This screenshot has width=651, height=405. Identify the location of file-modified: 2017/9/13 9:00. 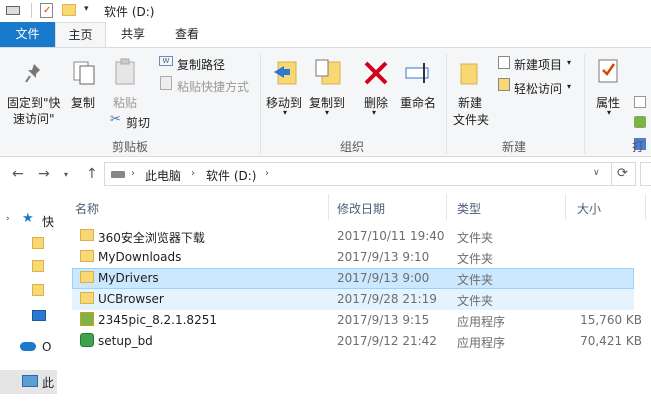
(383, 278).